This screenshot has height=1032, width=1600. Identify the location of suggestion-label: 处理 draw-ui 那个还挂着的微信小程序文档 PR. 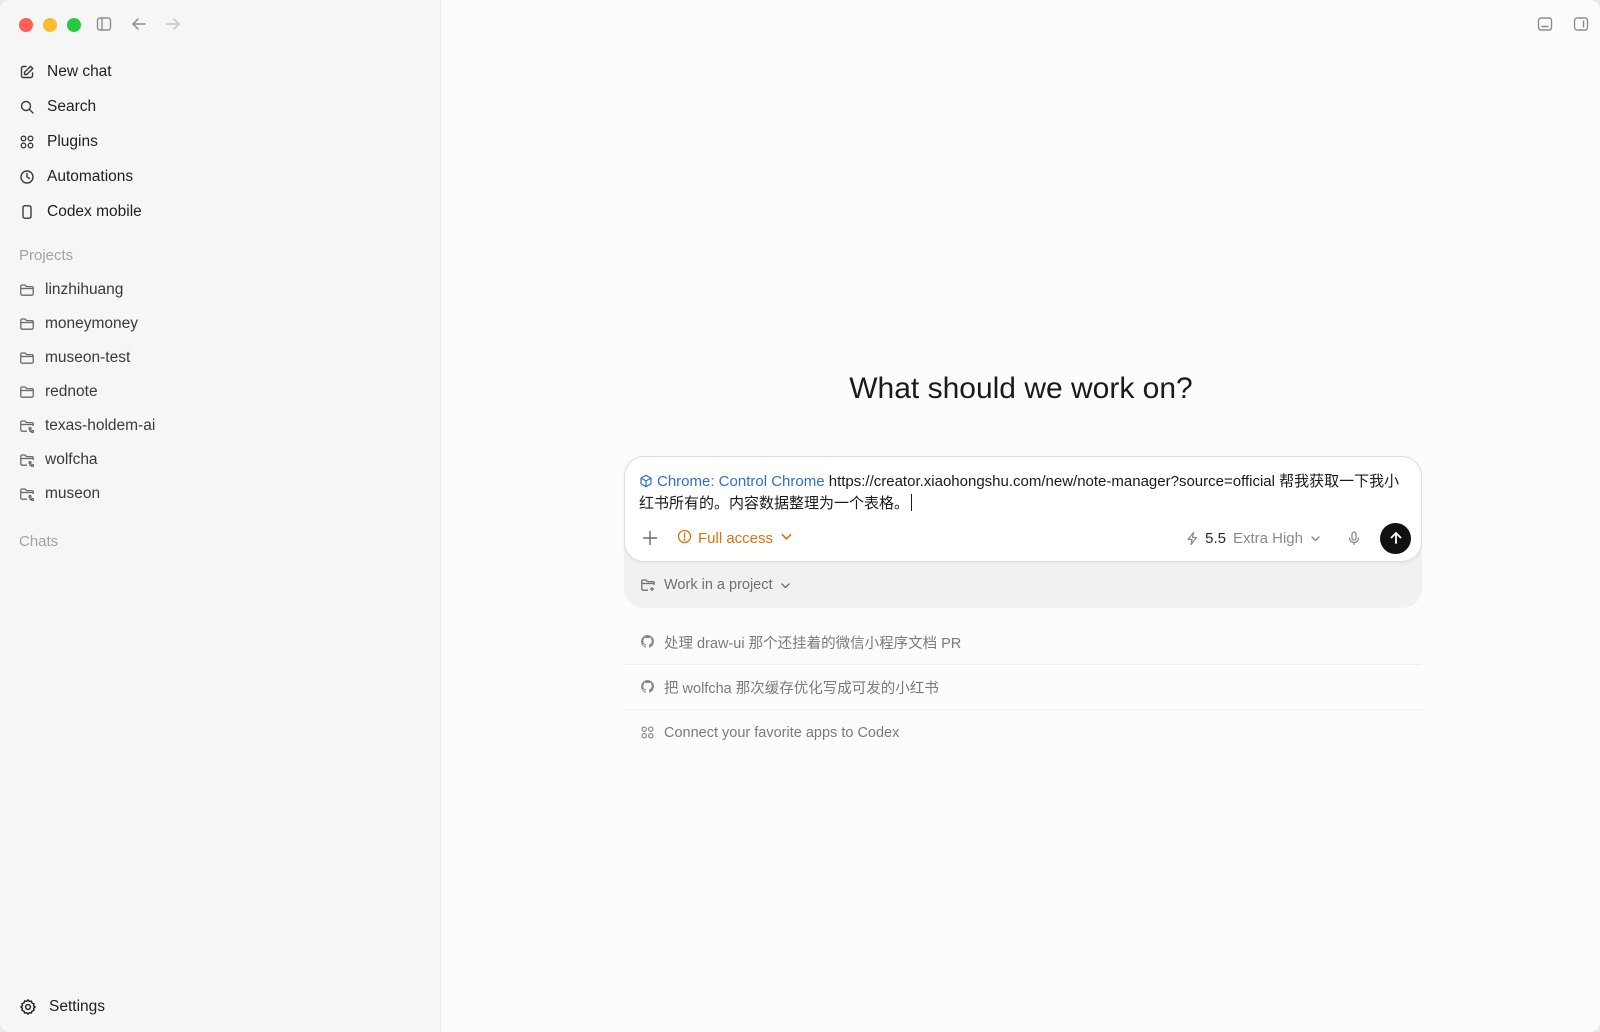
(813, 643).